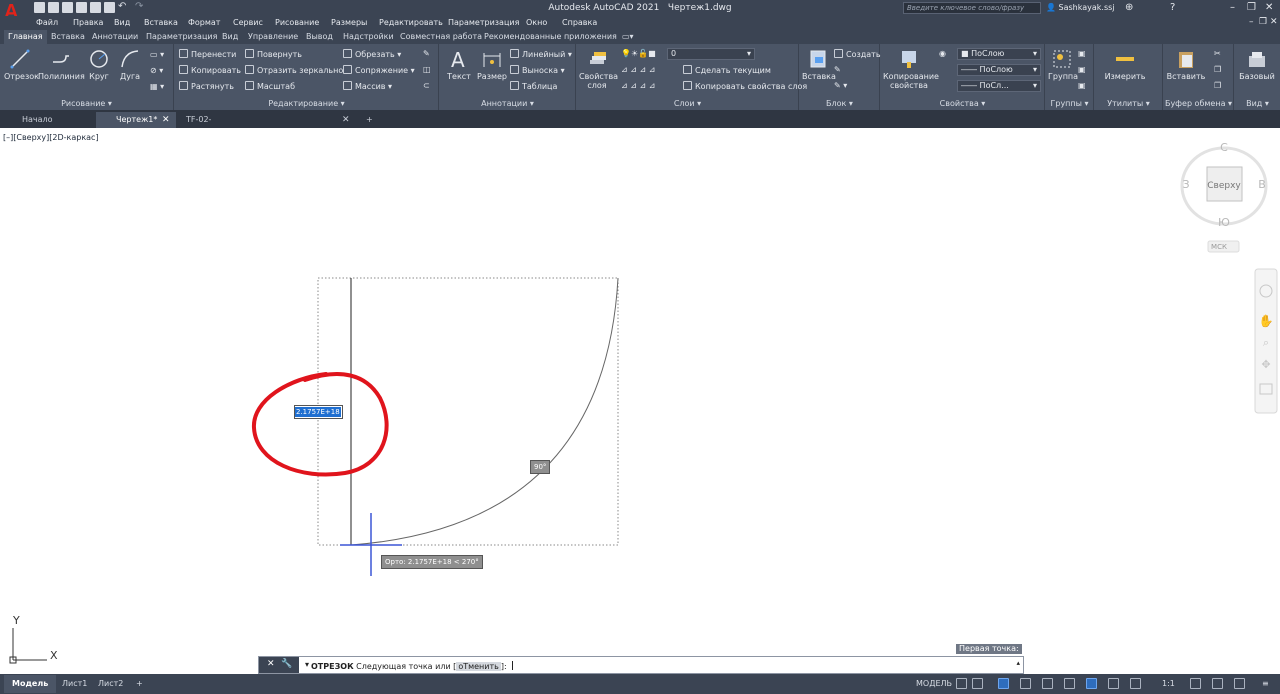 This screenshot has width=1280, height=694. What do you see at coordinates (1274, 22) in the screenshot?
I see `doc-close-button: ✕` at bounding box center [1274, 22].